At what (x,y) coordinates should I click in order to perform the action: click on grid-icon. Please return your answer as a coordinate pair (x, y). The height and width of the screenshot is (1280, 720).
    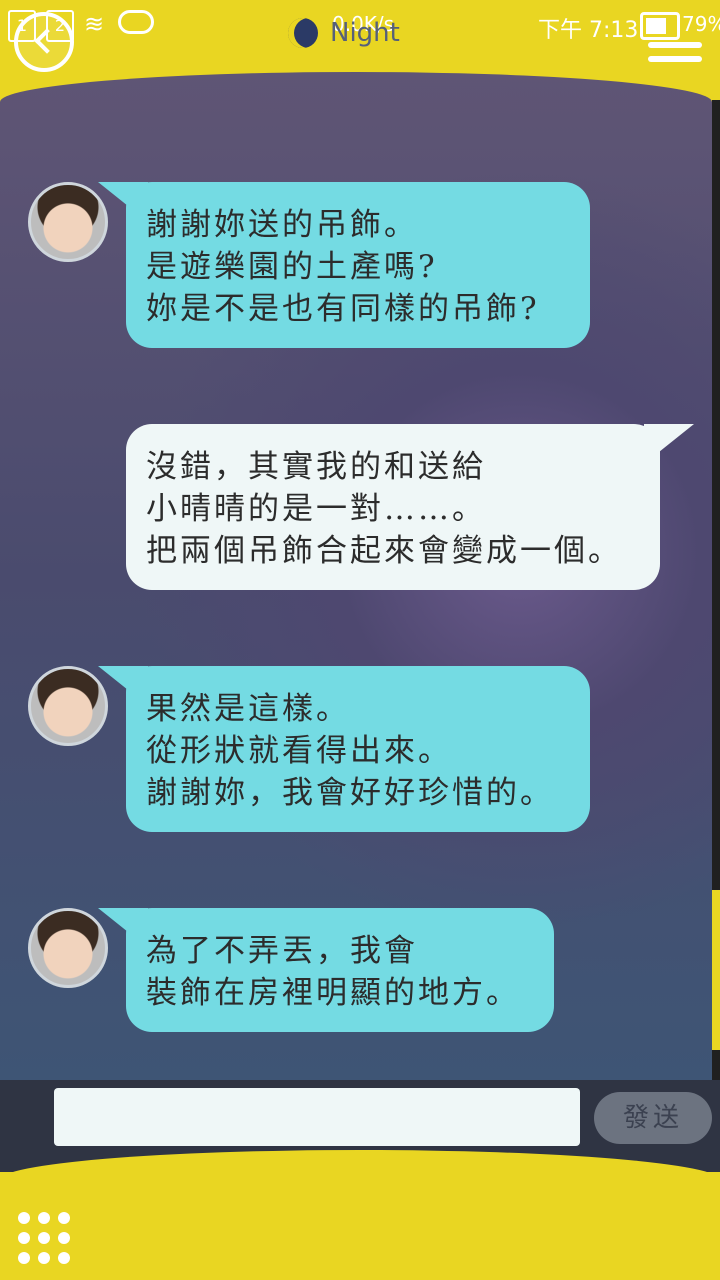
    Looking at the image, I should click on (24, 1218).